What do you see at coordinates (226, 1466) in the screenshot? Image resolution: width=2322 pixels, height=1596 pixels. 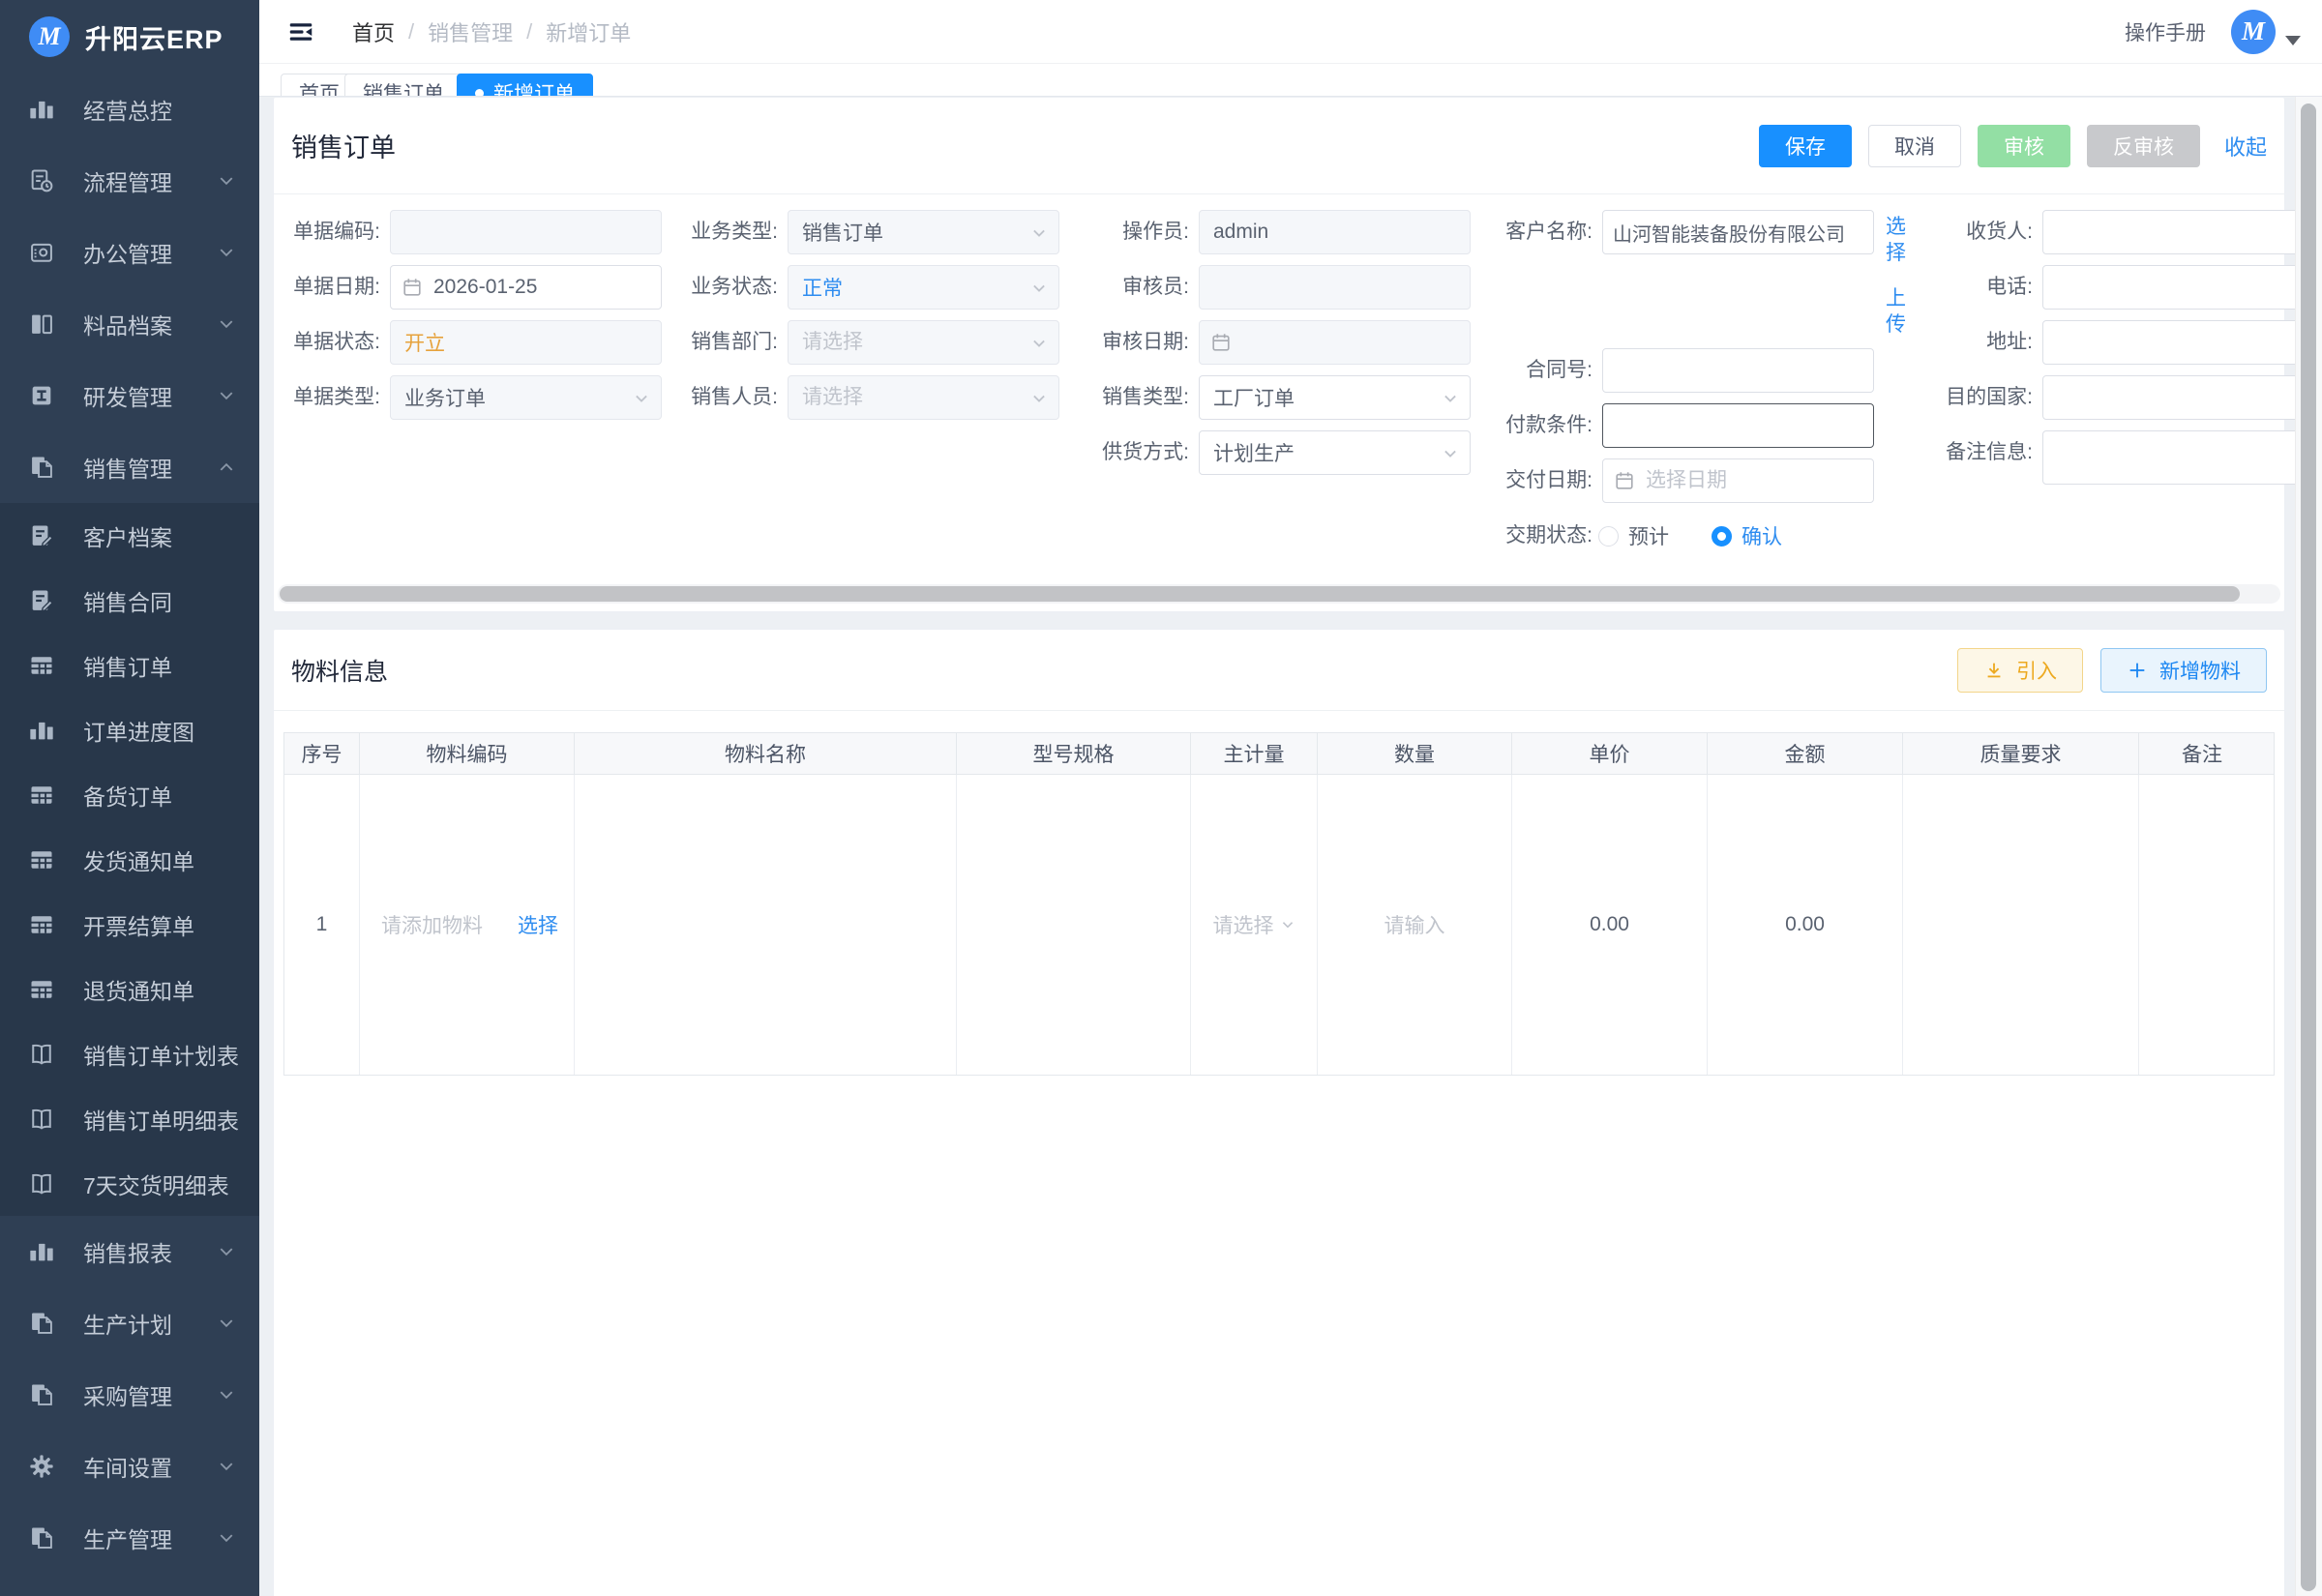 I see `chevron-down-icon` at bounding box center [226, 1466].